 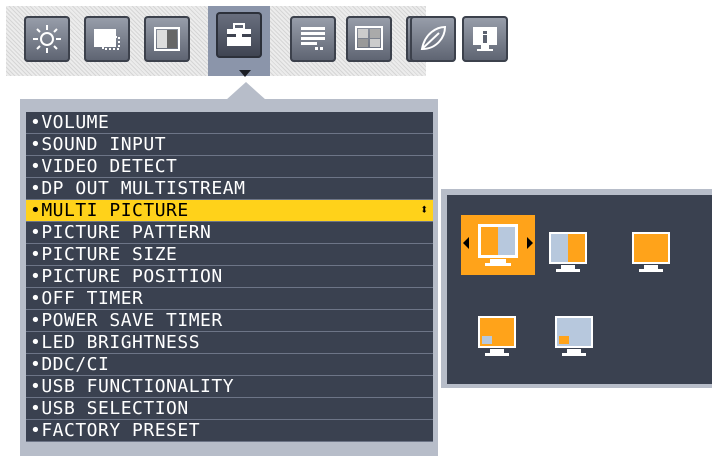 I want to click on leaf-icon-tab, so click(x=433, y=39).